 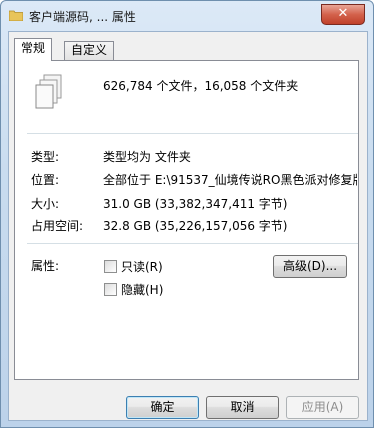 What do you see at coordinates (195, 204) in the screenshot?
I see `size-value: 31.0 GB (33,382,347,411 字节)` at bounding box center [195, 204].